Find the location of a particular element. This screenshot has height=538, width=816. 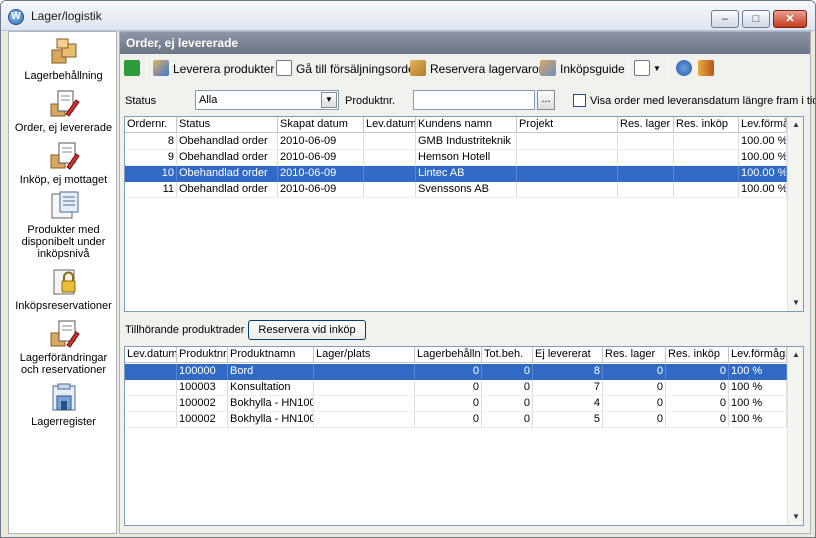

purchase-guide-button: Inköpsguide is located at coordinates (582, 69).